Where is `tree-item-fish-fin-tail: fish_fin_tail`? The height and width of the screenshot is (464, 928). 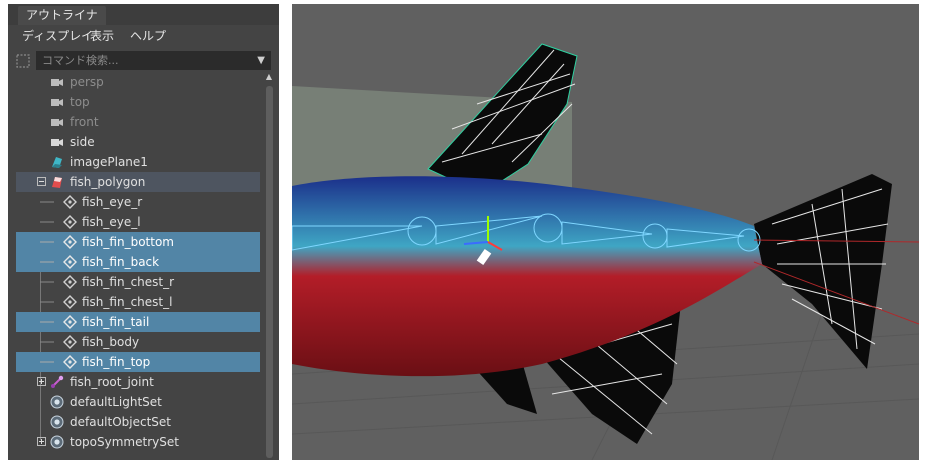 tree-item-fish-fin-tail: fish_fin_tail is located at coordinates (138, 322).